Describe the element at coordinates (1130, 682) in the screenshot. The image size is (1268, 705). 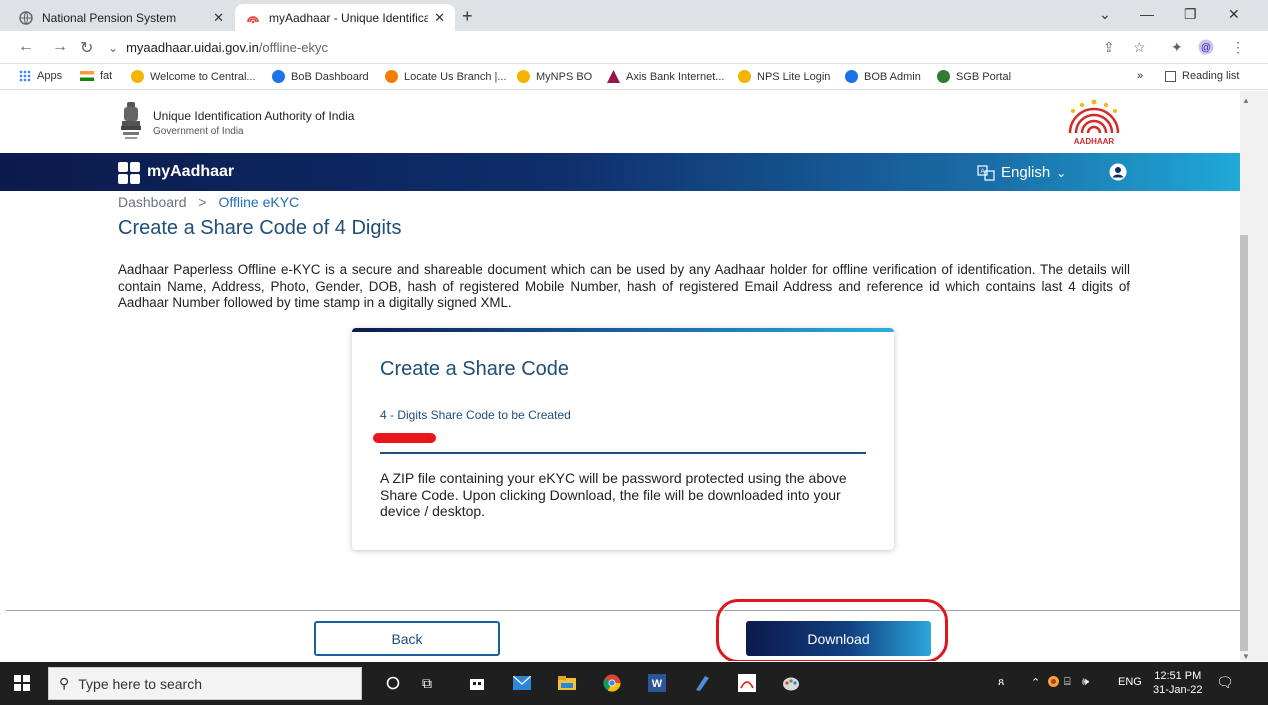
I see `input-language: ENG` at that location.